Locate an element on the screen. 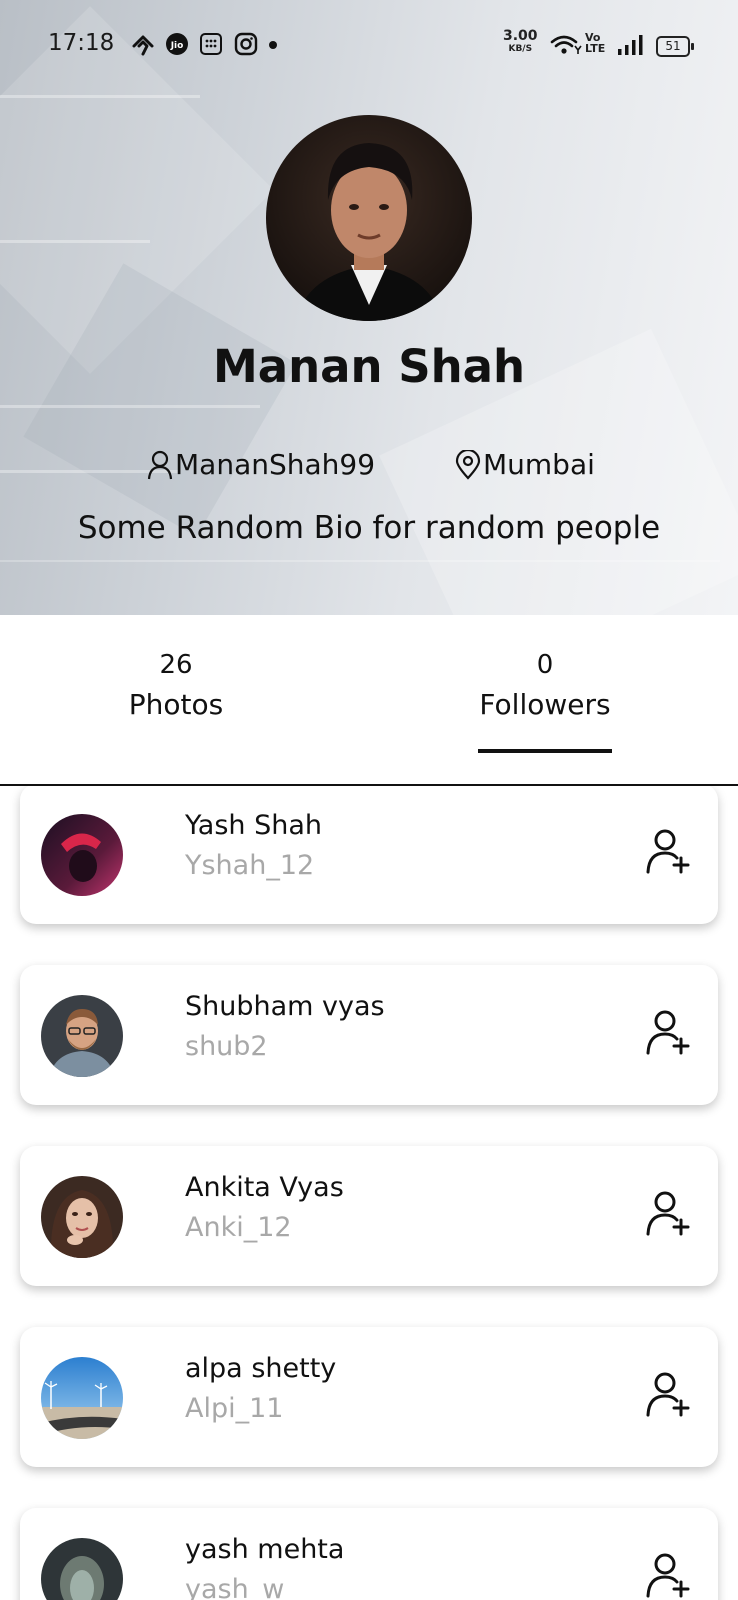 The image size is (738, 1600). profile-avatar is located at coordinates (369, 218).